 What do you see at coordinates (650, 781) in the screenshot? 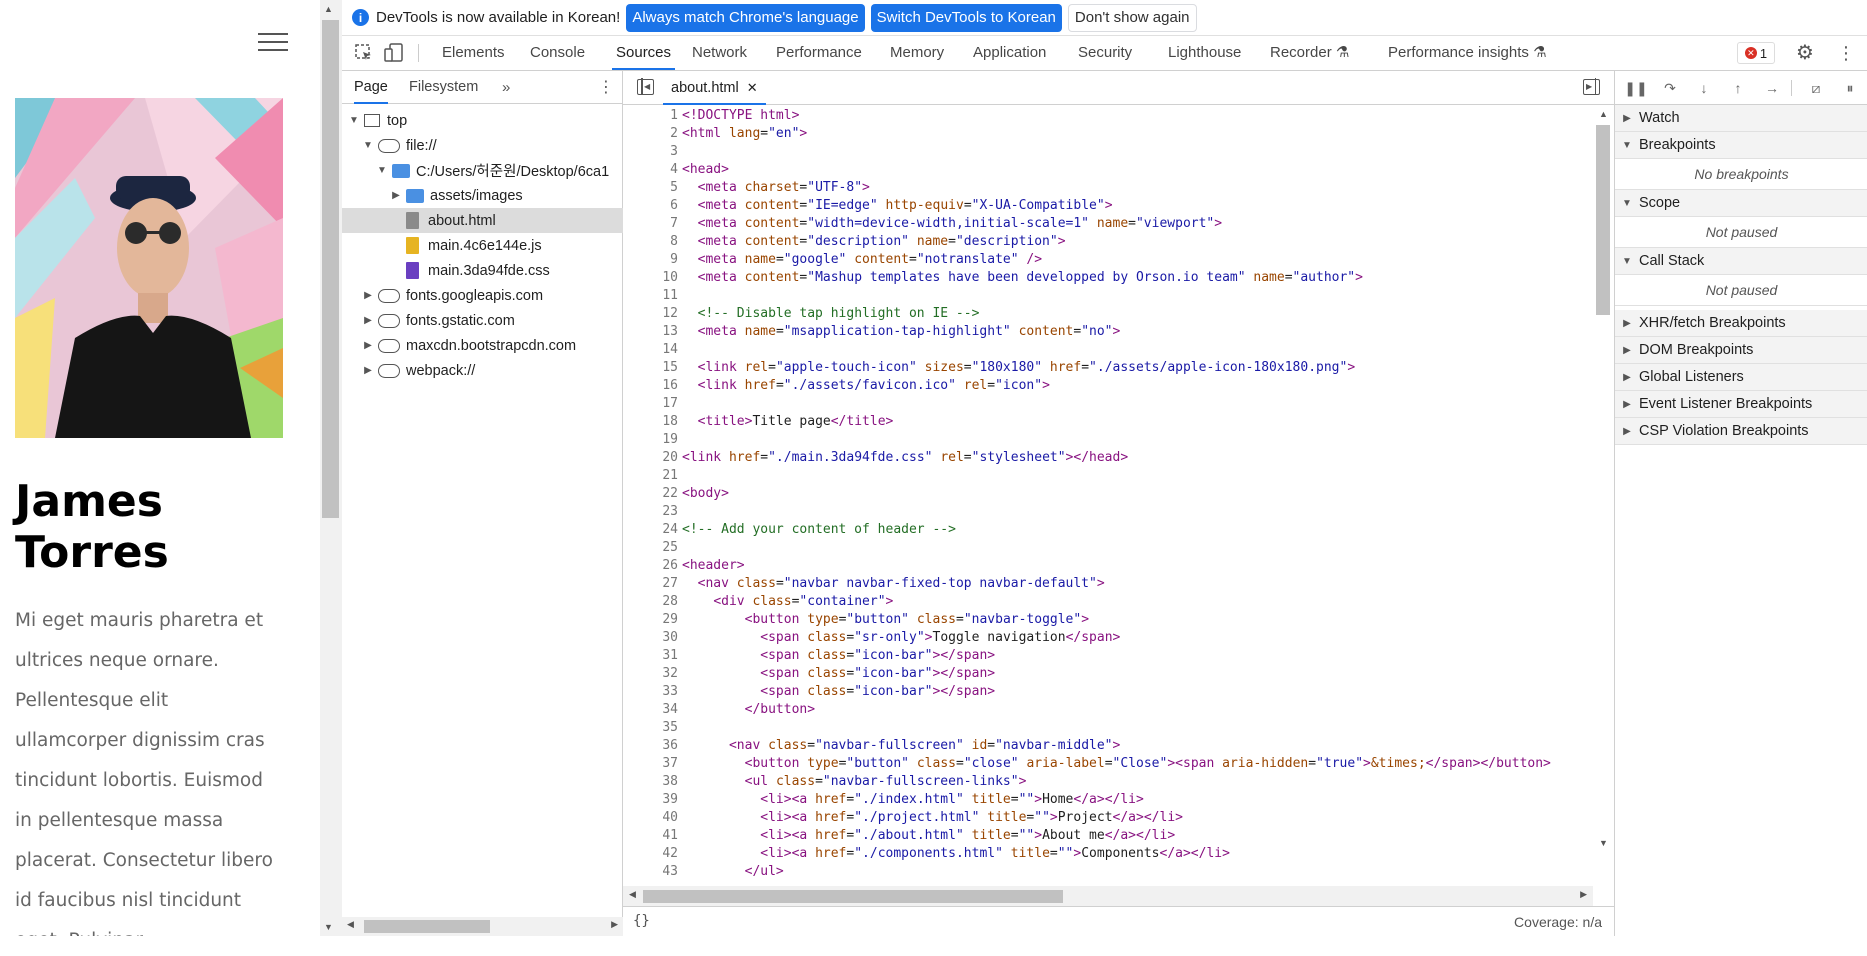
I see `line-number: 38` at bounding box center [650, 781].